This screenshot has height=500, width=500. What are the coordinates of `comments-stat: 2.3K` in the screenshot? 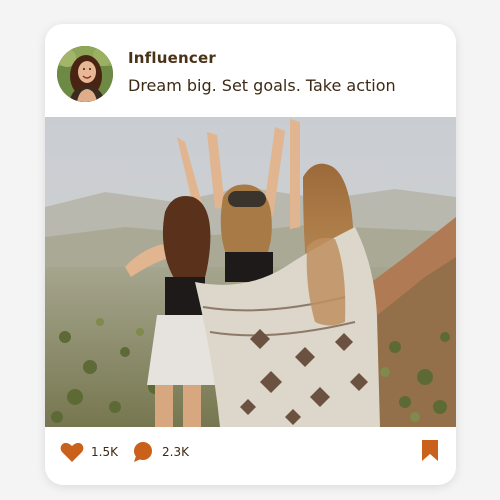 It's located at (160, 452).